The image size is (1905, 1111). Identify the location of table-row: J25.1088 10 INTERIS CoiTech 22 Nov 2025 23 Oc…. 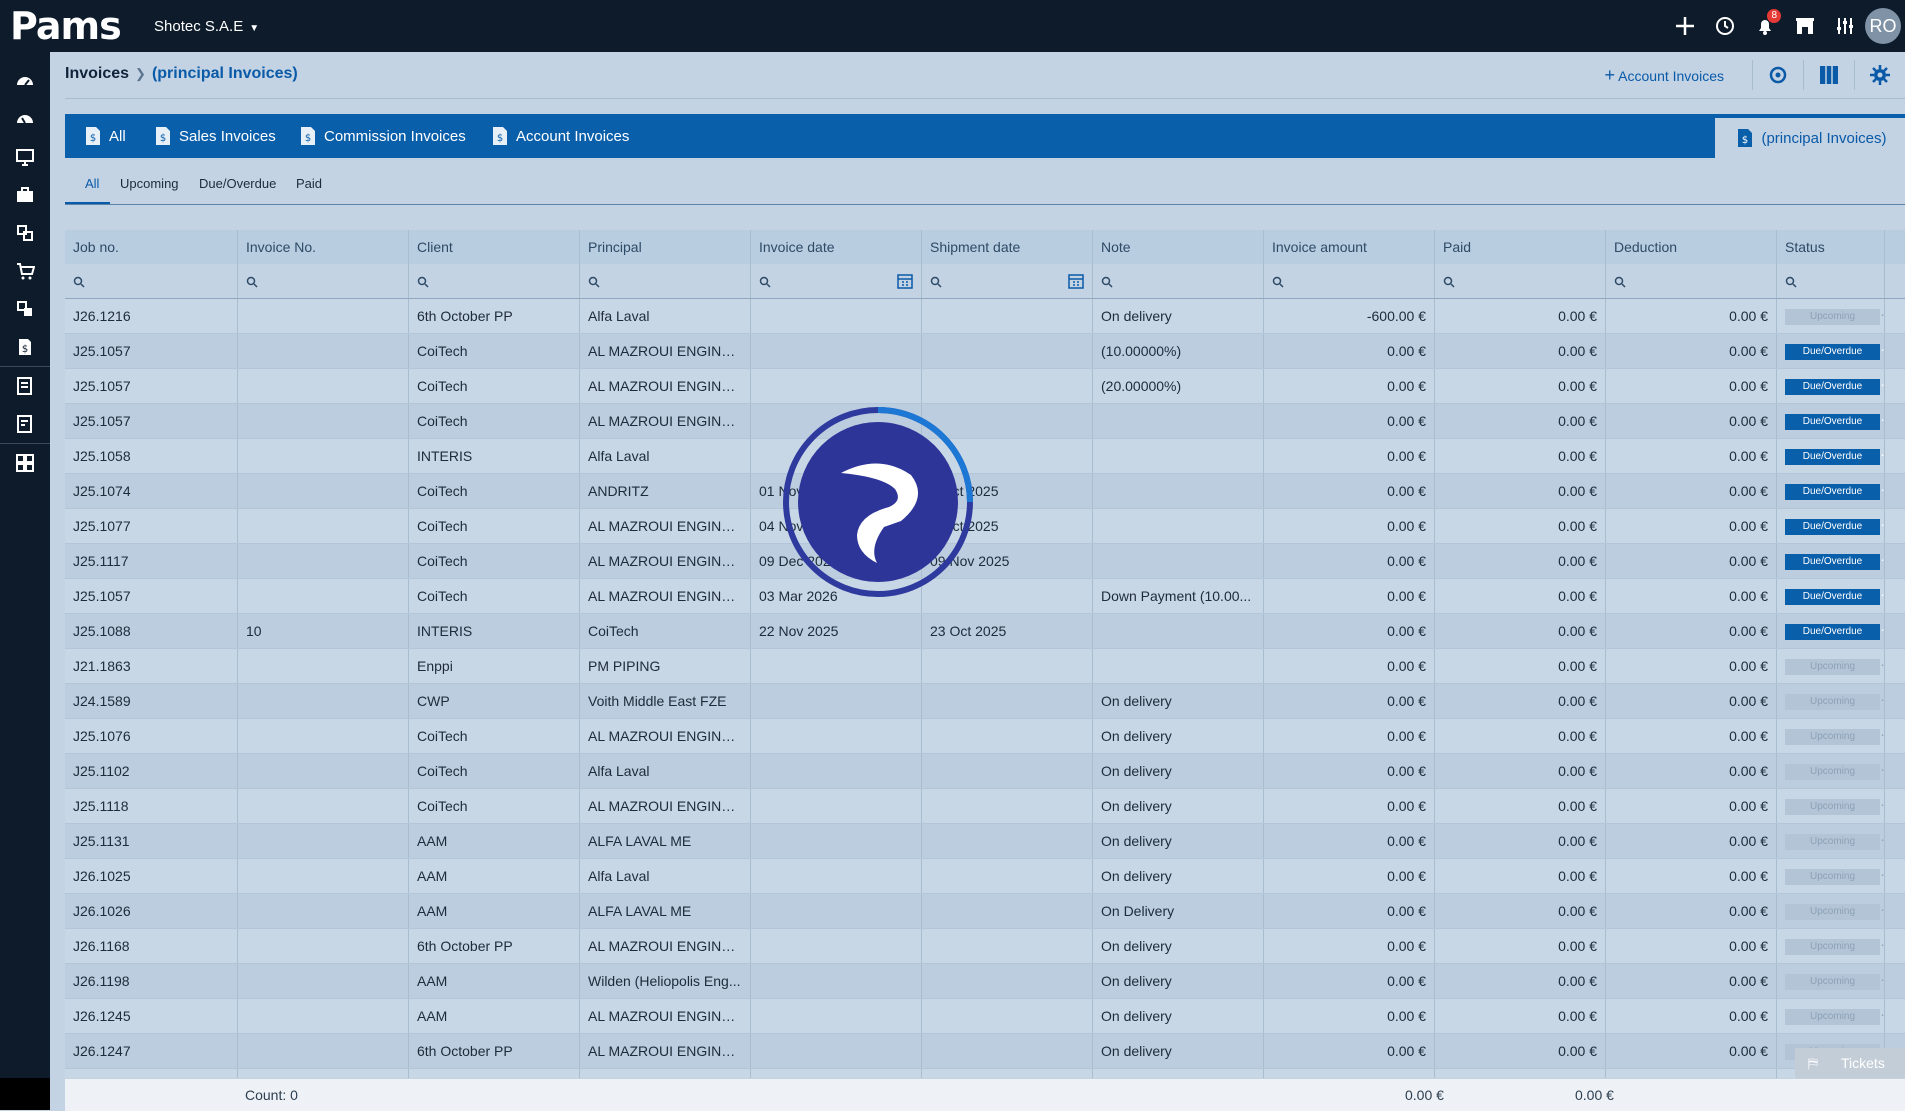
(985, 631).